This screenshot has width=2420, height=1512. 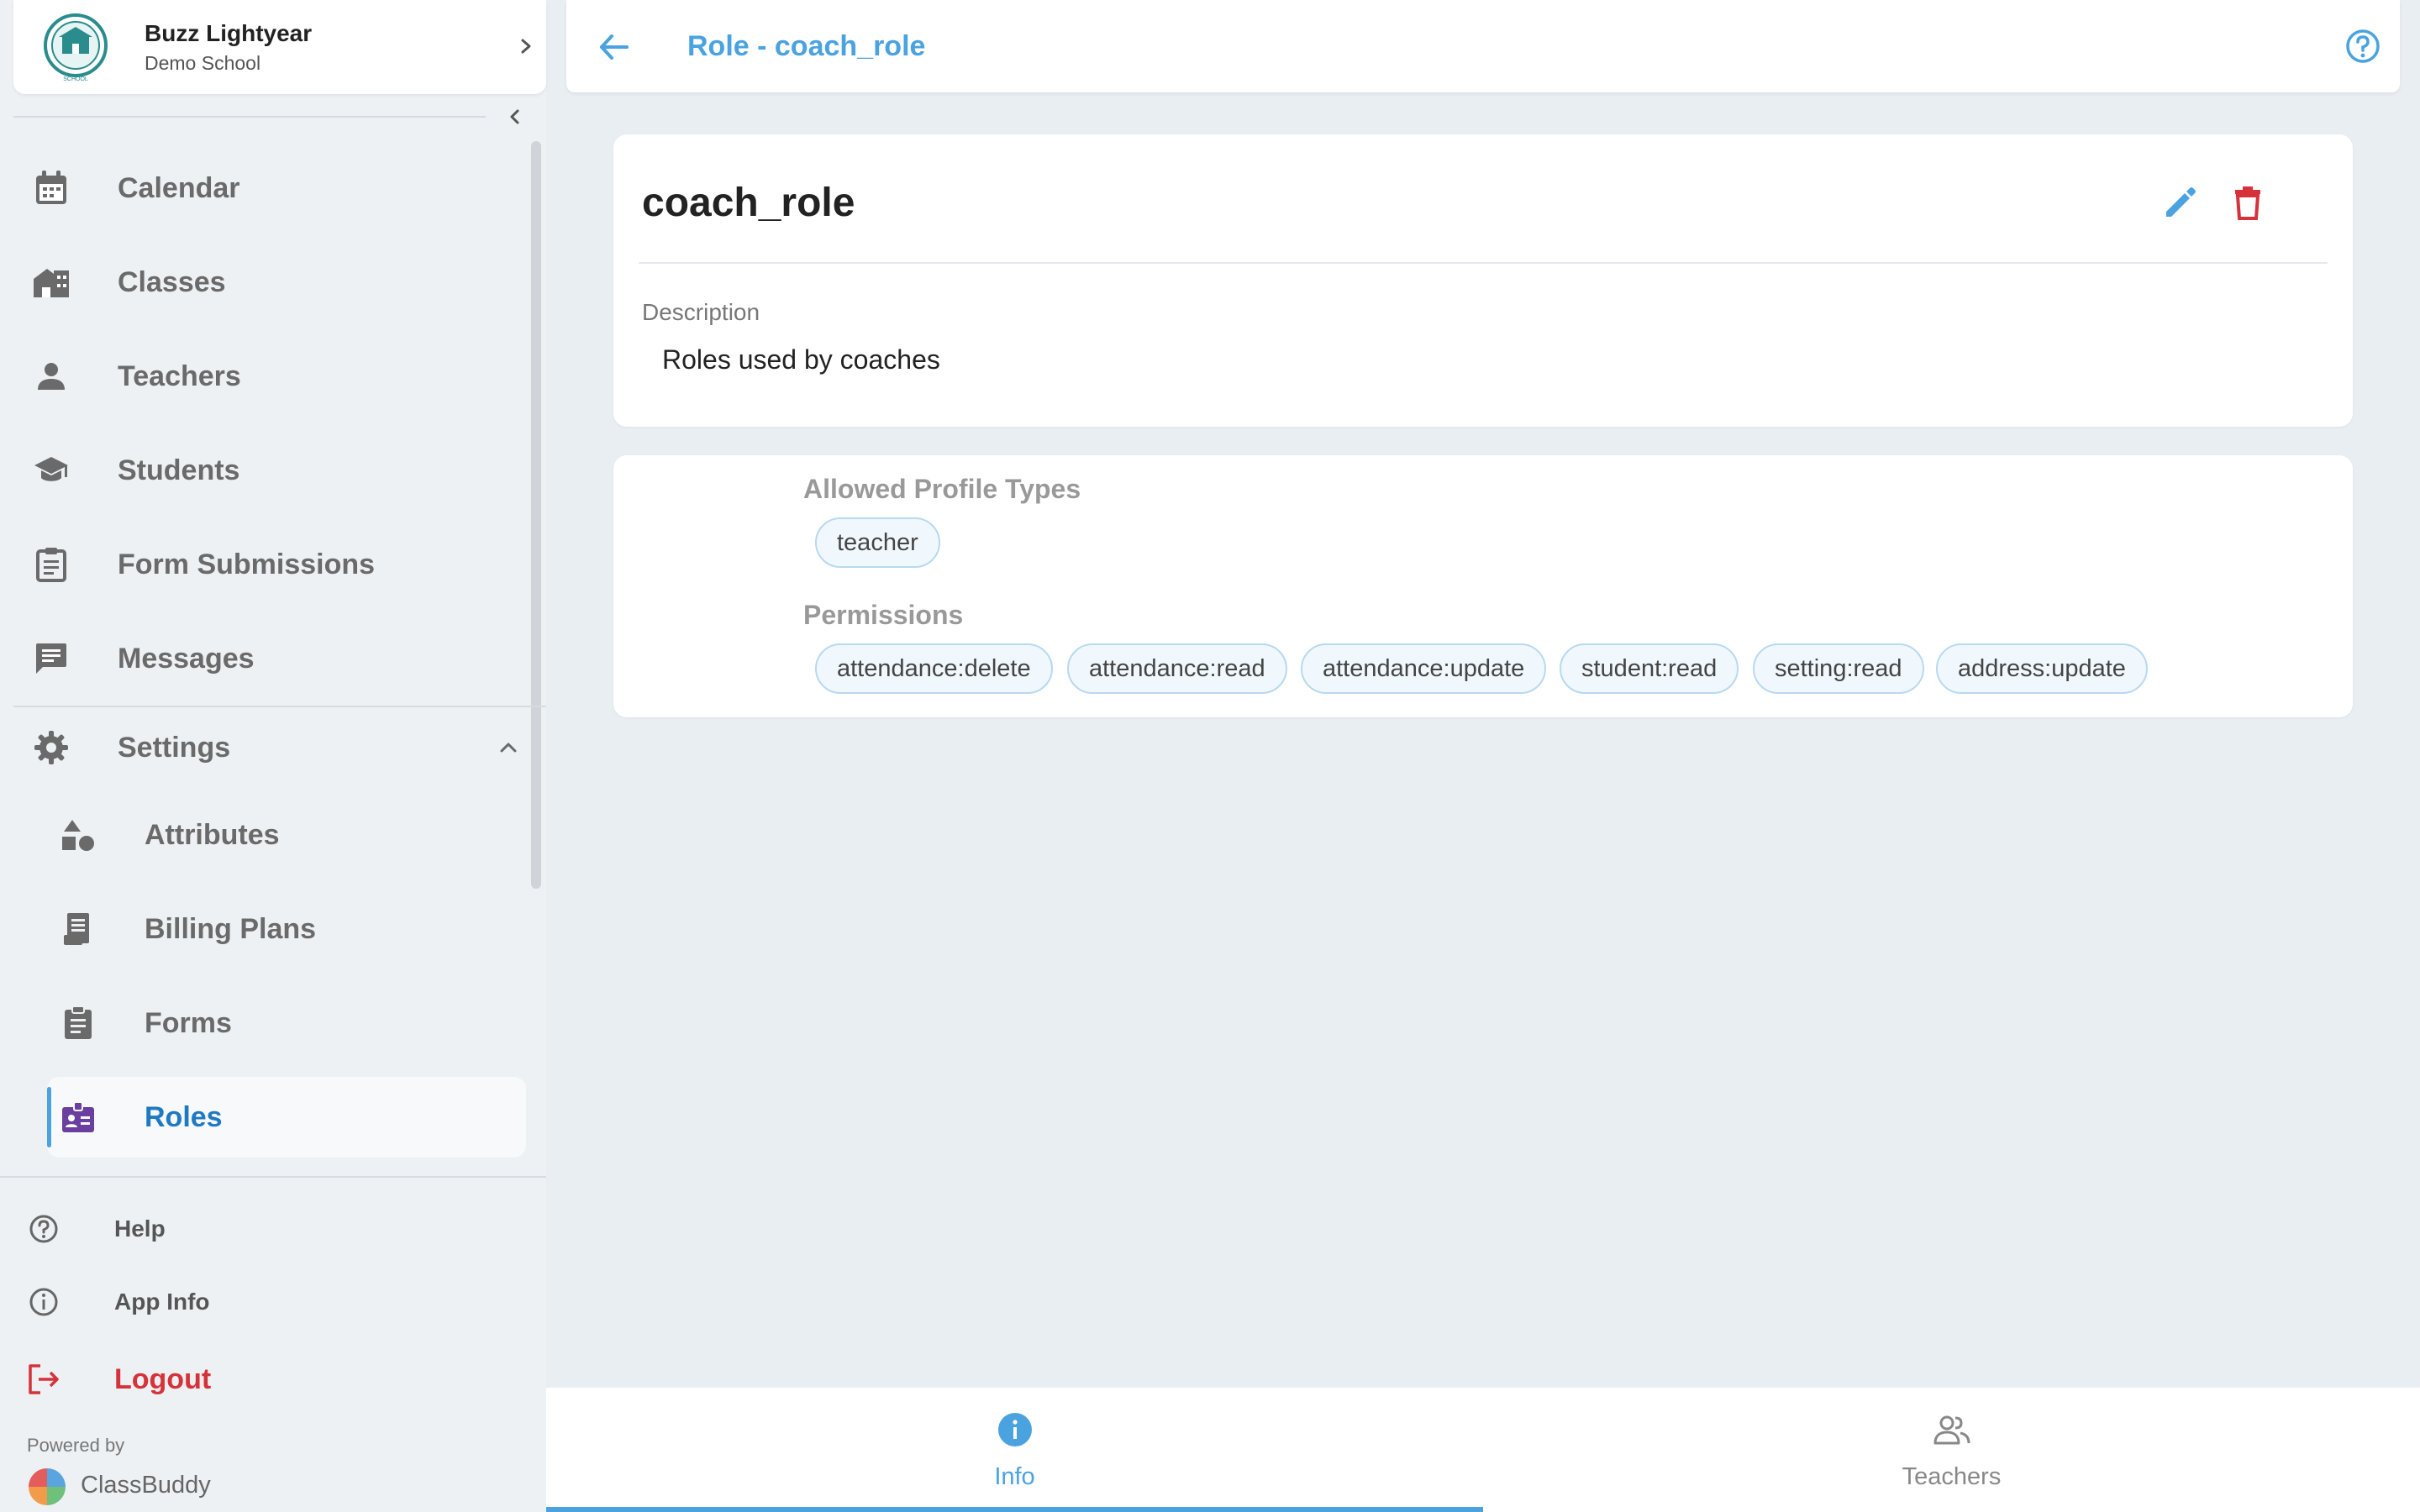 What do you see at coordinates (43, 1229) in the screenshot?
I see `help-circle-icon` at bounding box center [43, 1229].